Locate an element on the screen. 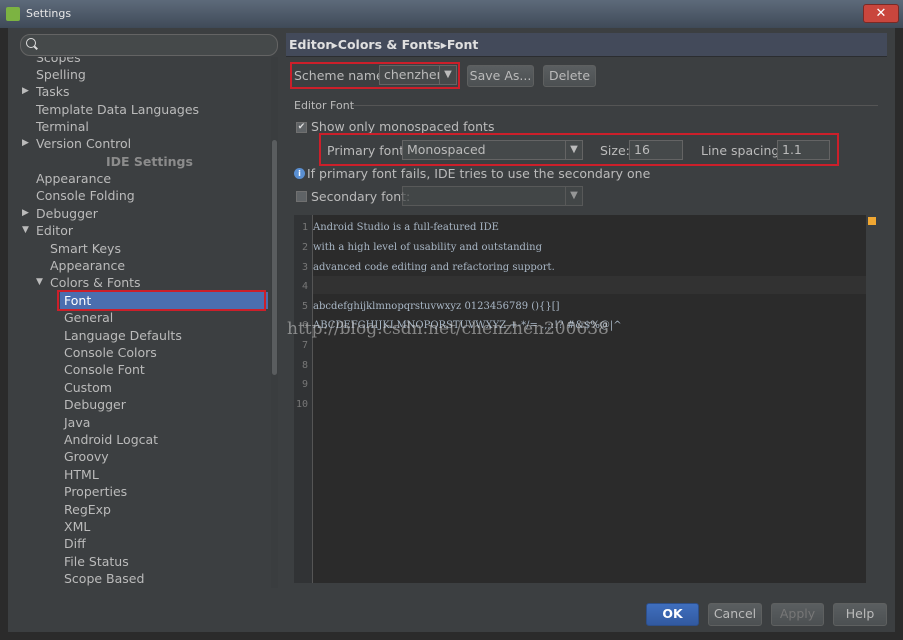  tree-item-debugger: ▶ Debugger is located at coordinates (60, 213).